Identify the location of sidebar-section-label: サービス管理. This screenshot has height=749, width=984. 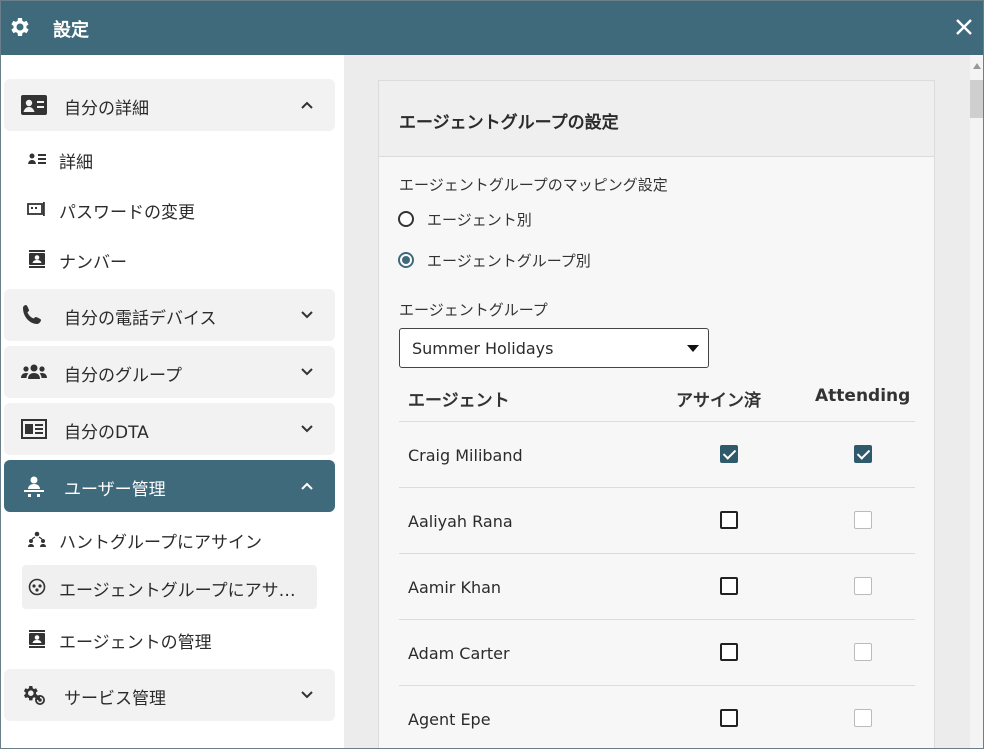
(115, 699).